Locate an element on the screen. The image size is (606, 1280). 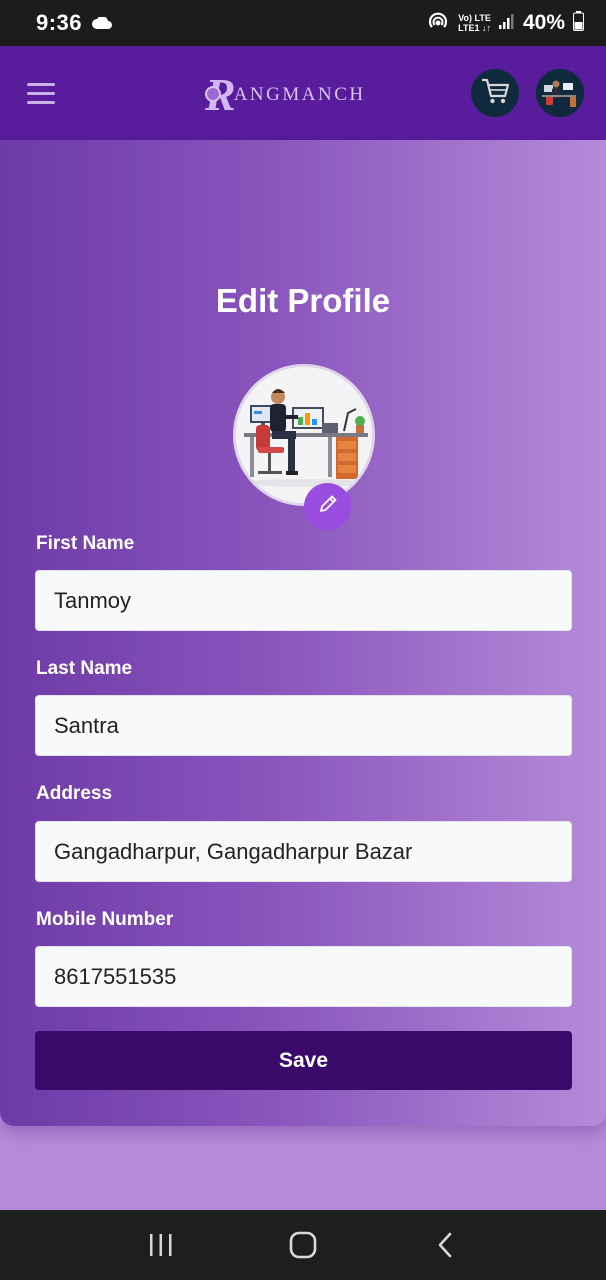
signal-icon is located at coordinates (506, 23).